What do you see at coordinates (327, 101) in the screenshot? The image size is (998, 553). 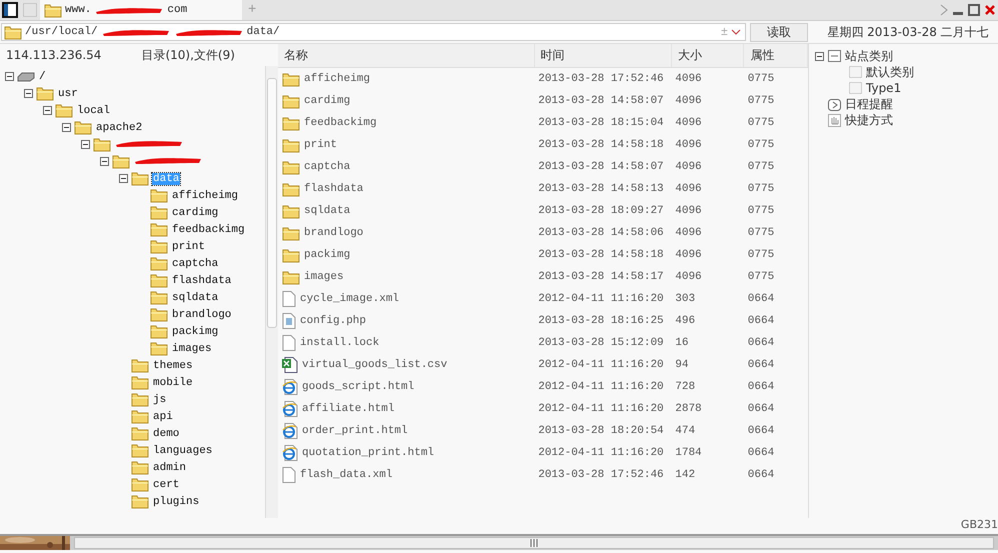 I see `file-name: cardimg` at bounding box center [327, 101].